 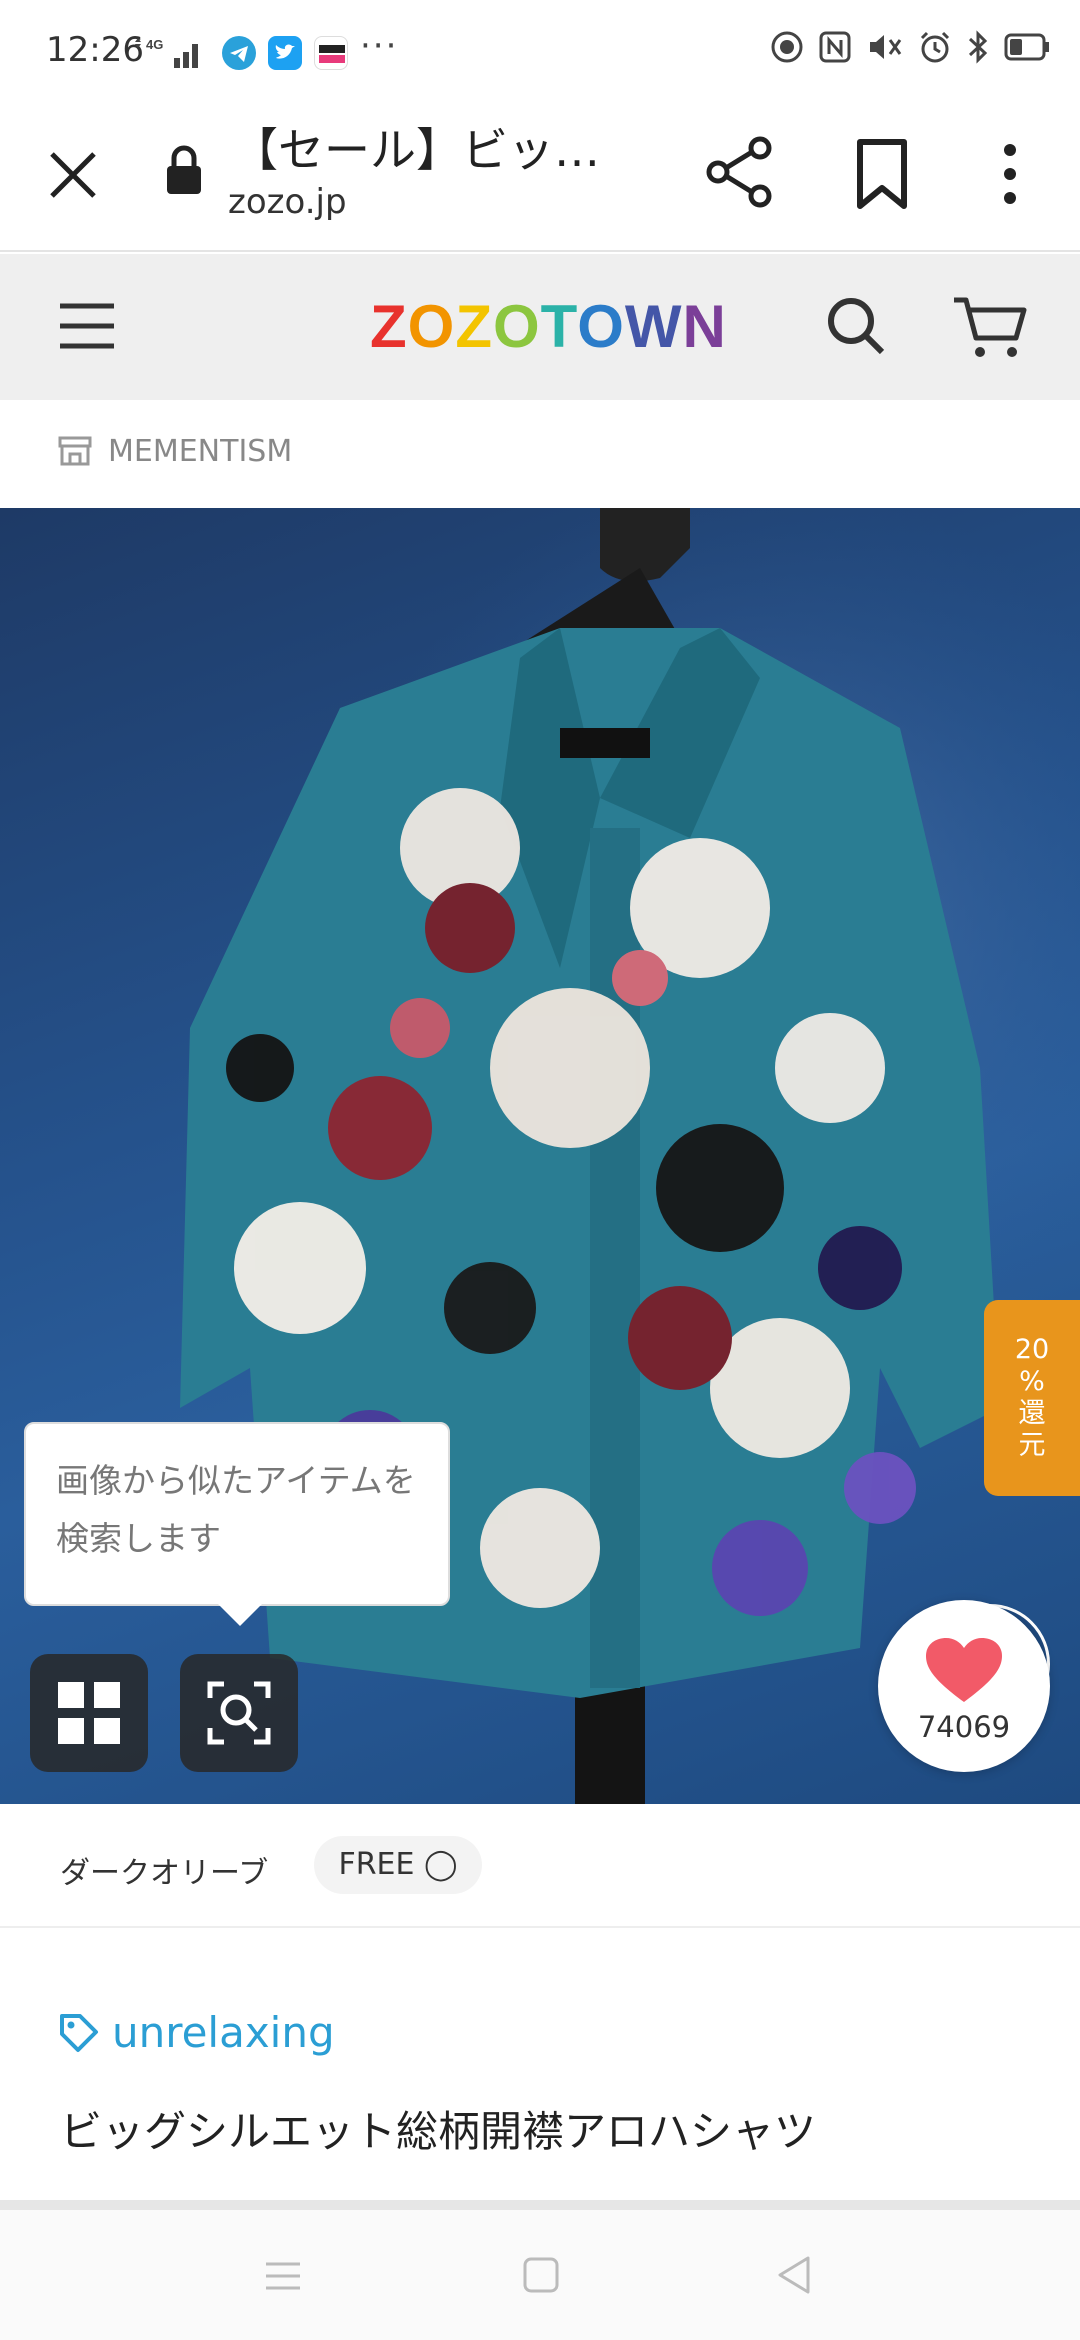 I want to click on status-icons-right, so click(x=910, y=47).